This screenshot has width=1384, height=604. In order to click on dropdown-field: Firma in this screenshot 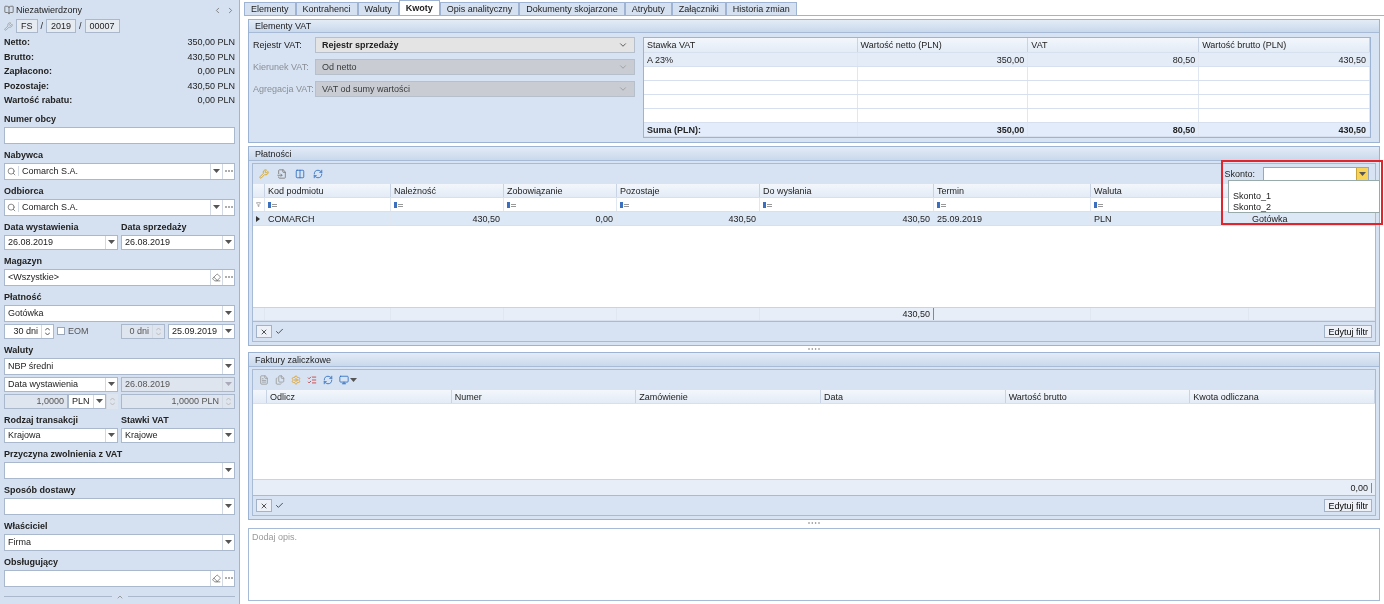, I will do `click(119, 542)`.